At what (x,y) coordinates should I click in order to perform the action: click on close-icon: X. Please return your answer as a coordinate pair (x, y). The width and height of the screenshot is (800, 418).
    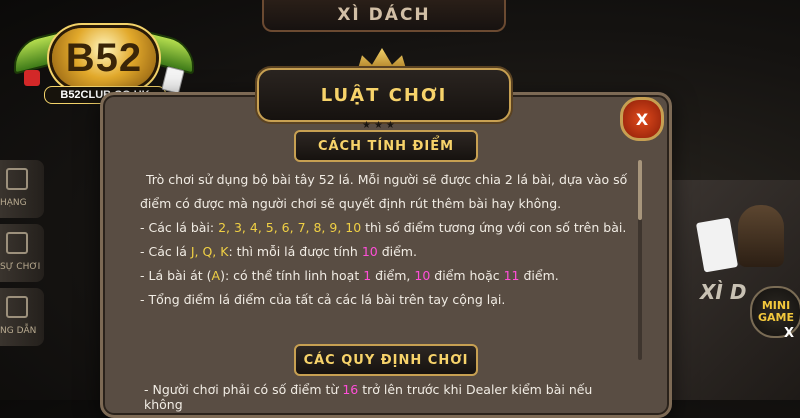
    Looking at the image, I should click on (642, 119).